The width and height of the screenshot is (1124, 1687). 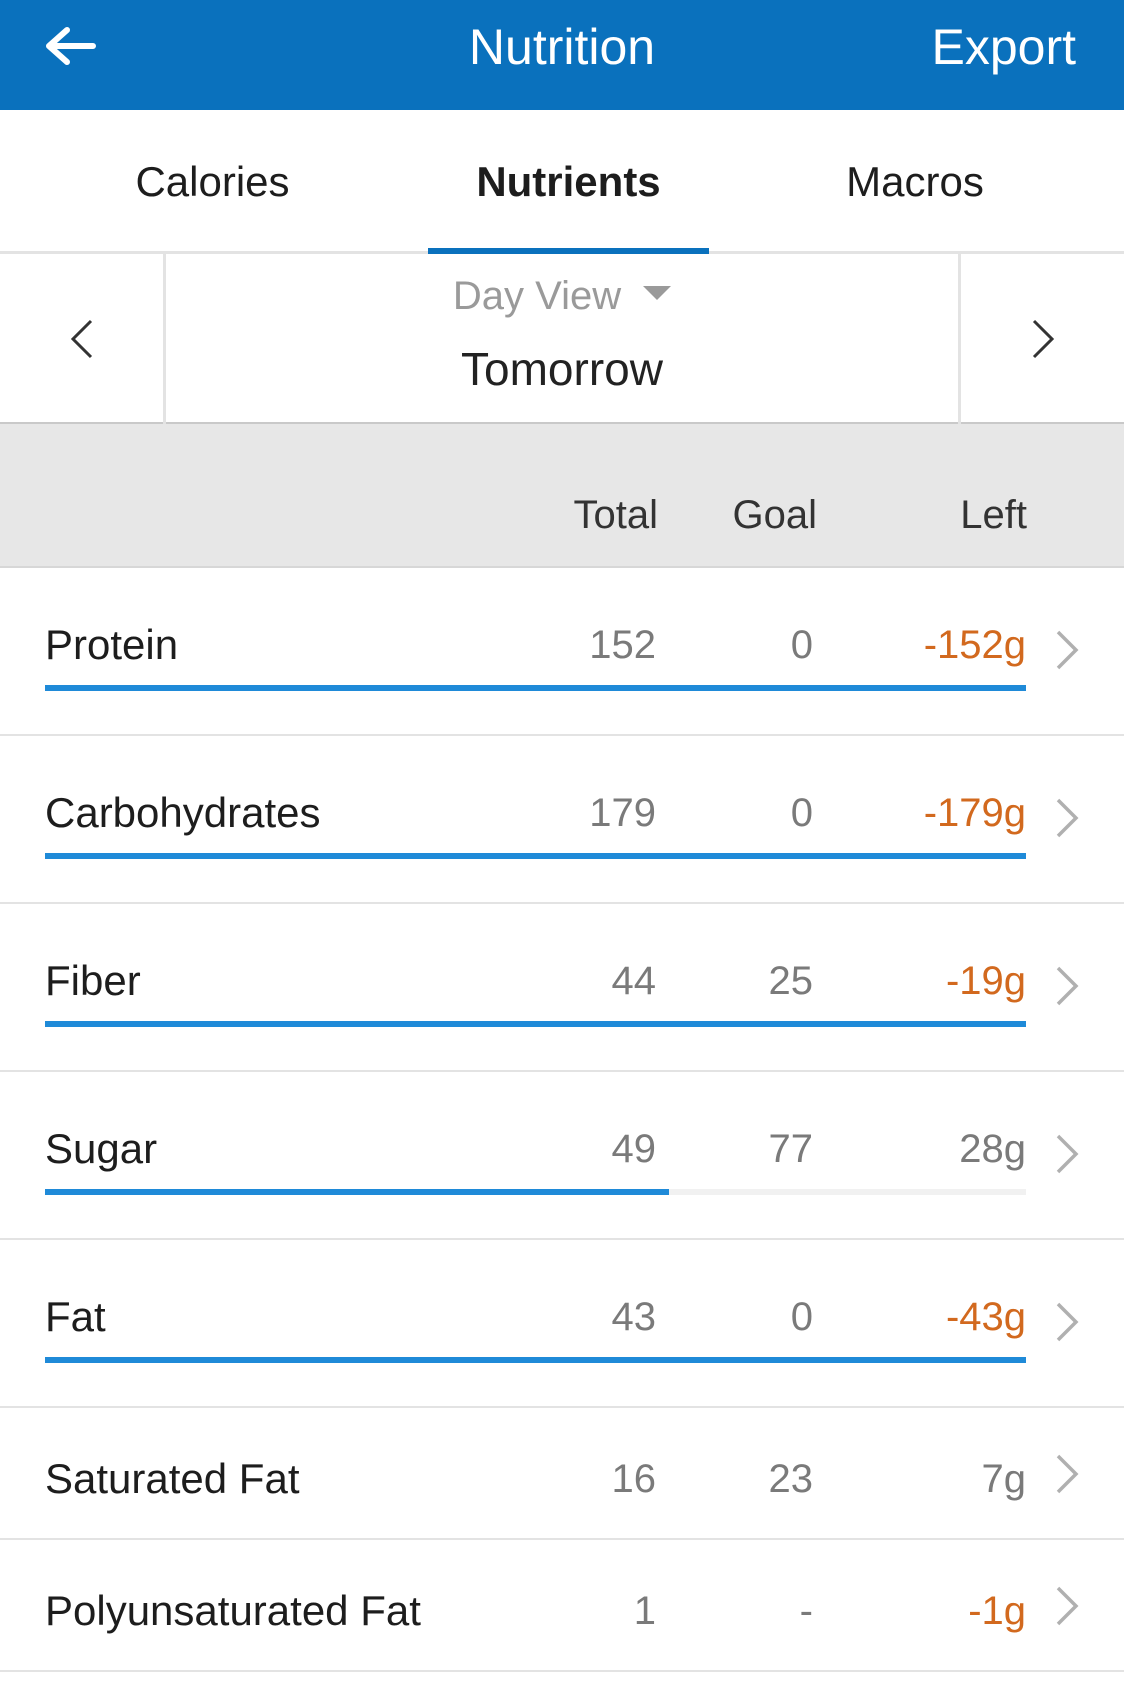 What do you see at coordinates (634, 981) in the screenshot?
I see `nutrient-total: 44` at bounding box center [634, 981].